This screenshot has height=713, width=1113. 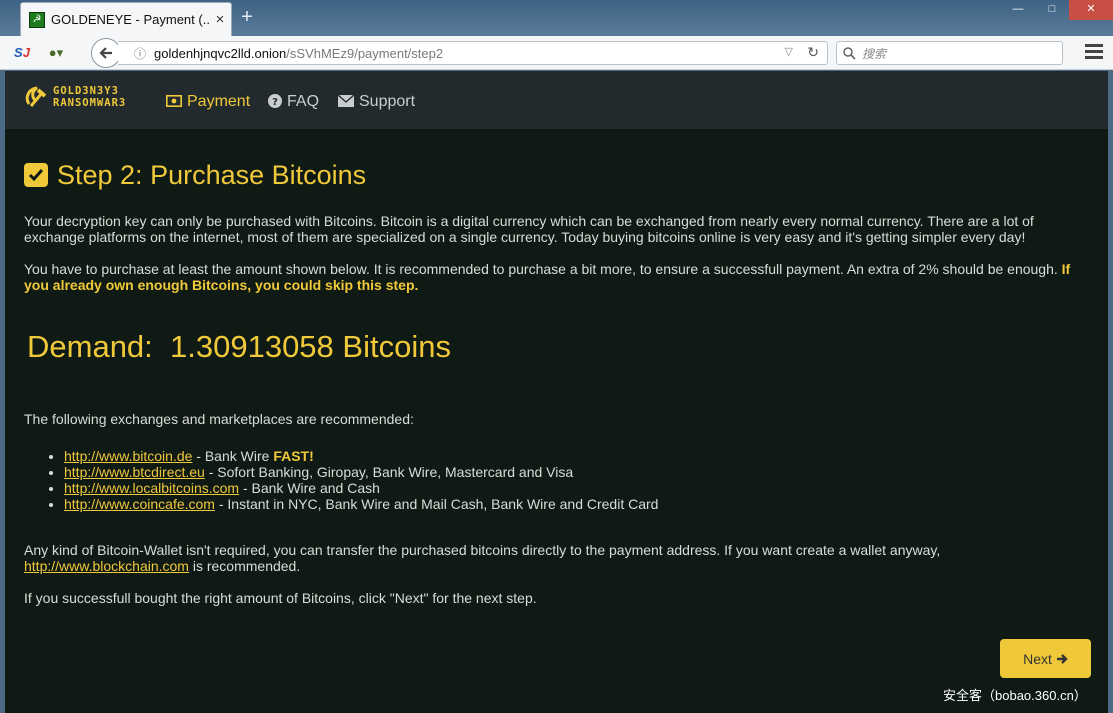 I want to click on nav-faq-label: FAQ, so click(x=303, y=101).